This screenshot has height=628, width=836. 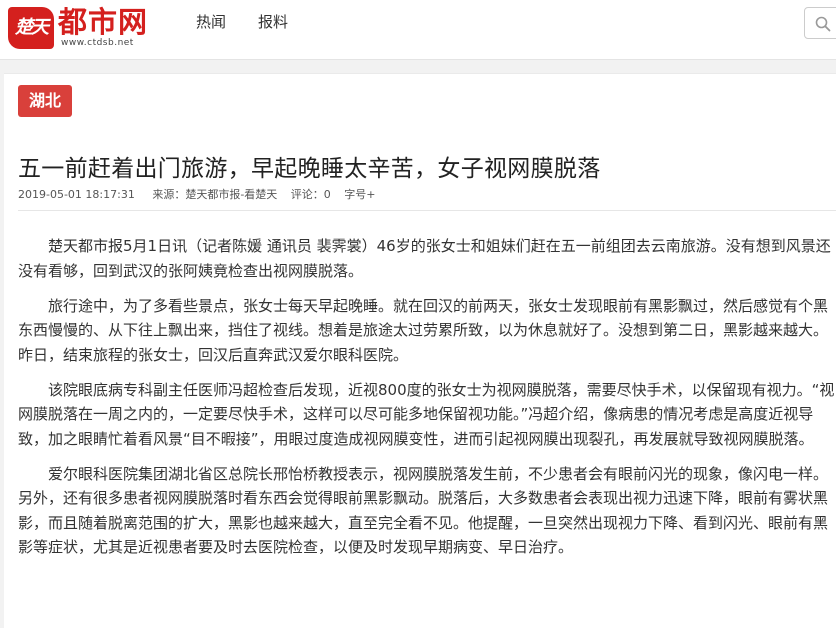 What do you see at coordinates (309, 169) in the screenshot?
I see `article-title: 五一前赶着出门旅游，早起晚睡太辛苦，女子视网膜脱落` at bounding box center [309, 169].